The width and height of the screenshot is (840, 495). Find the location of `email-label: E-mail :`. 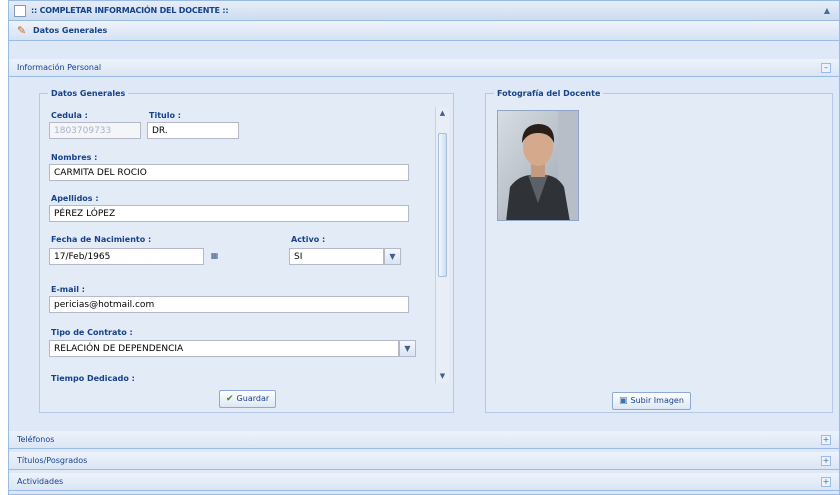

email-label: E-mail : is located at coordinates (68, 289).